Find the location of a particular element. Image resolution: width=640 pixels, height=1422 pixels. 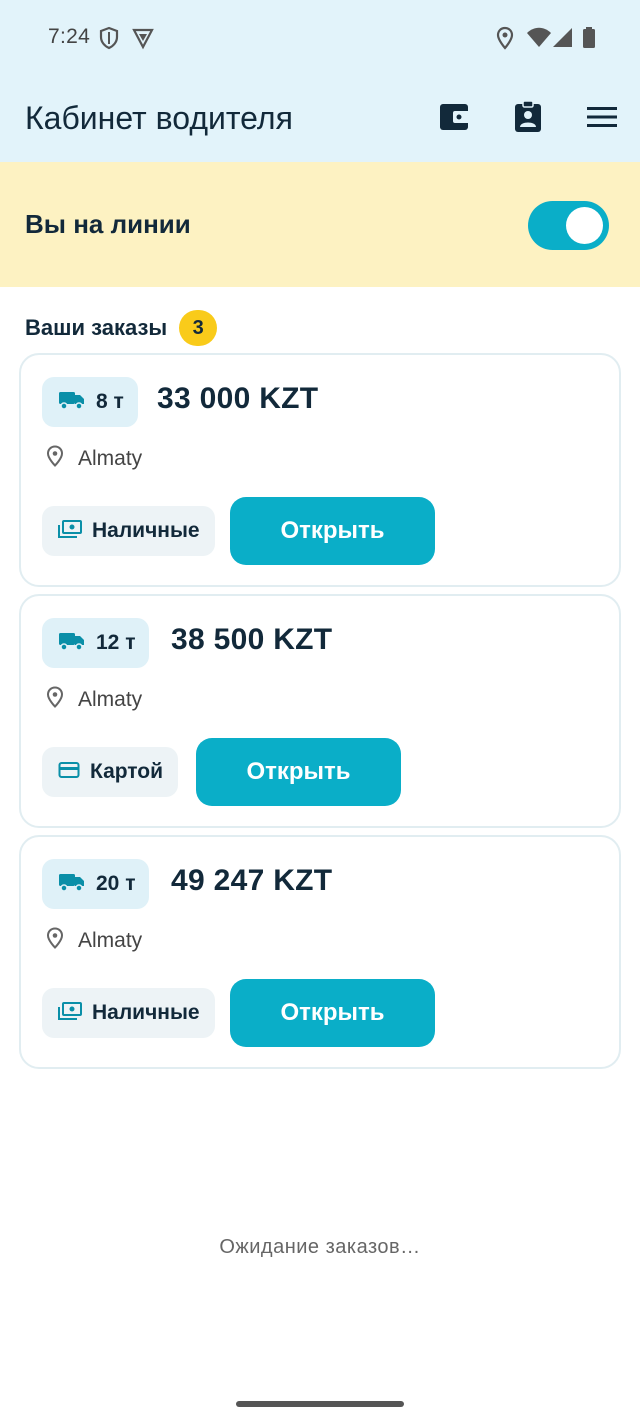

menu-icon is located at coordinates (602, 119).